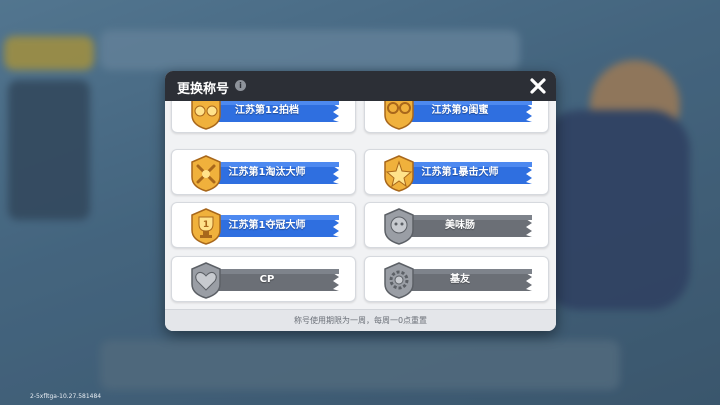 This screenshot has height=405, width=720. I want to click on title-card: 1 江苏第1夺冠大师, so click(263, 225).